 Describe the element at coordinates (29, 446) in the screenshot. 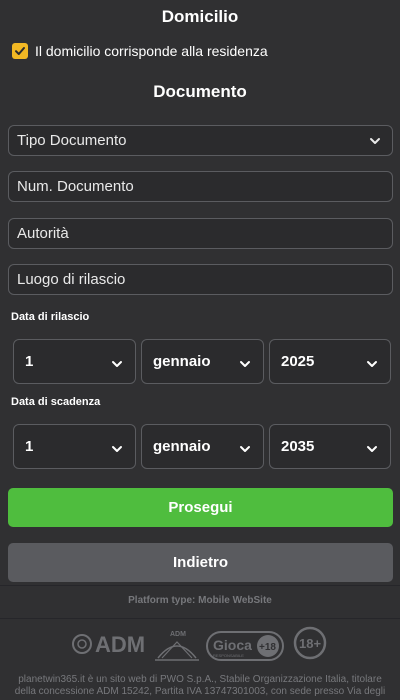

I see `scadenza-day-value: 1` at that location.